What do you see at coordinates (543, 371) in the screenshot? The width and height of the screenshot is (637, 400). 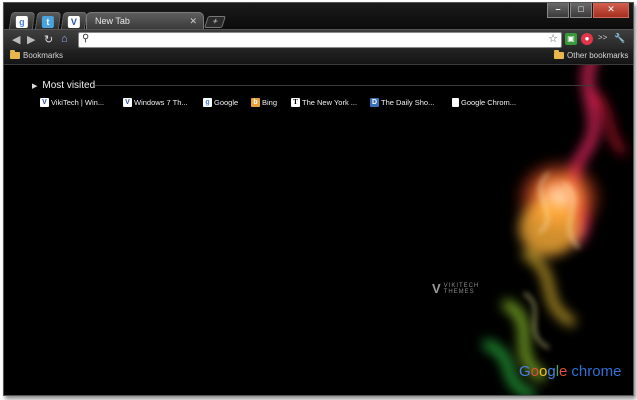 I see `google-wordmark: Google` at bounding box center [543, 371].